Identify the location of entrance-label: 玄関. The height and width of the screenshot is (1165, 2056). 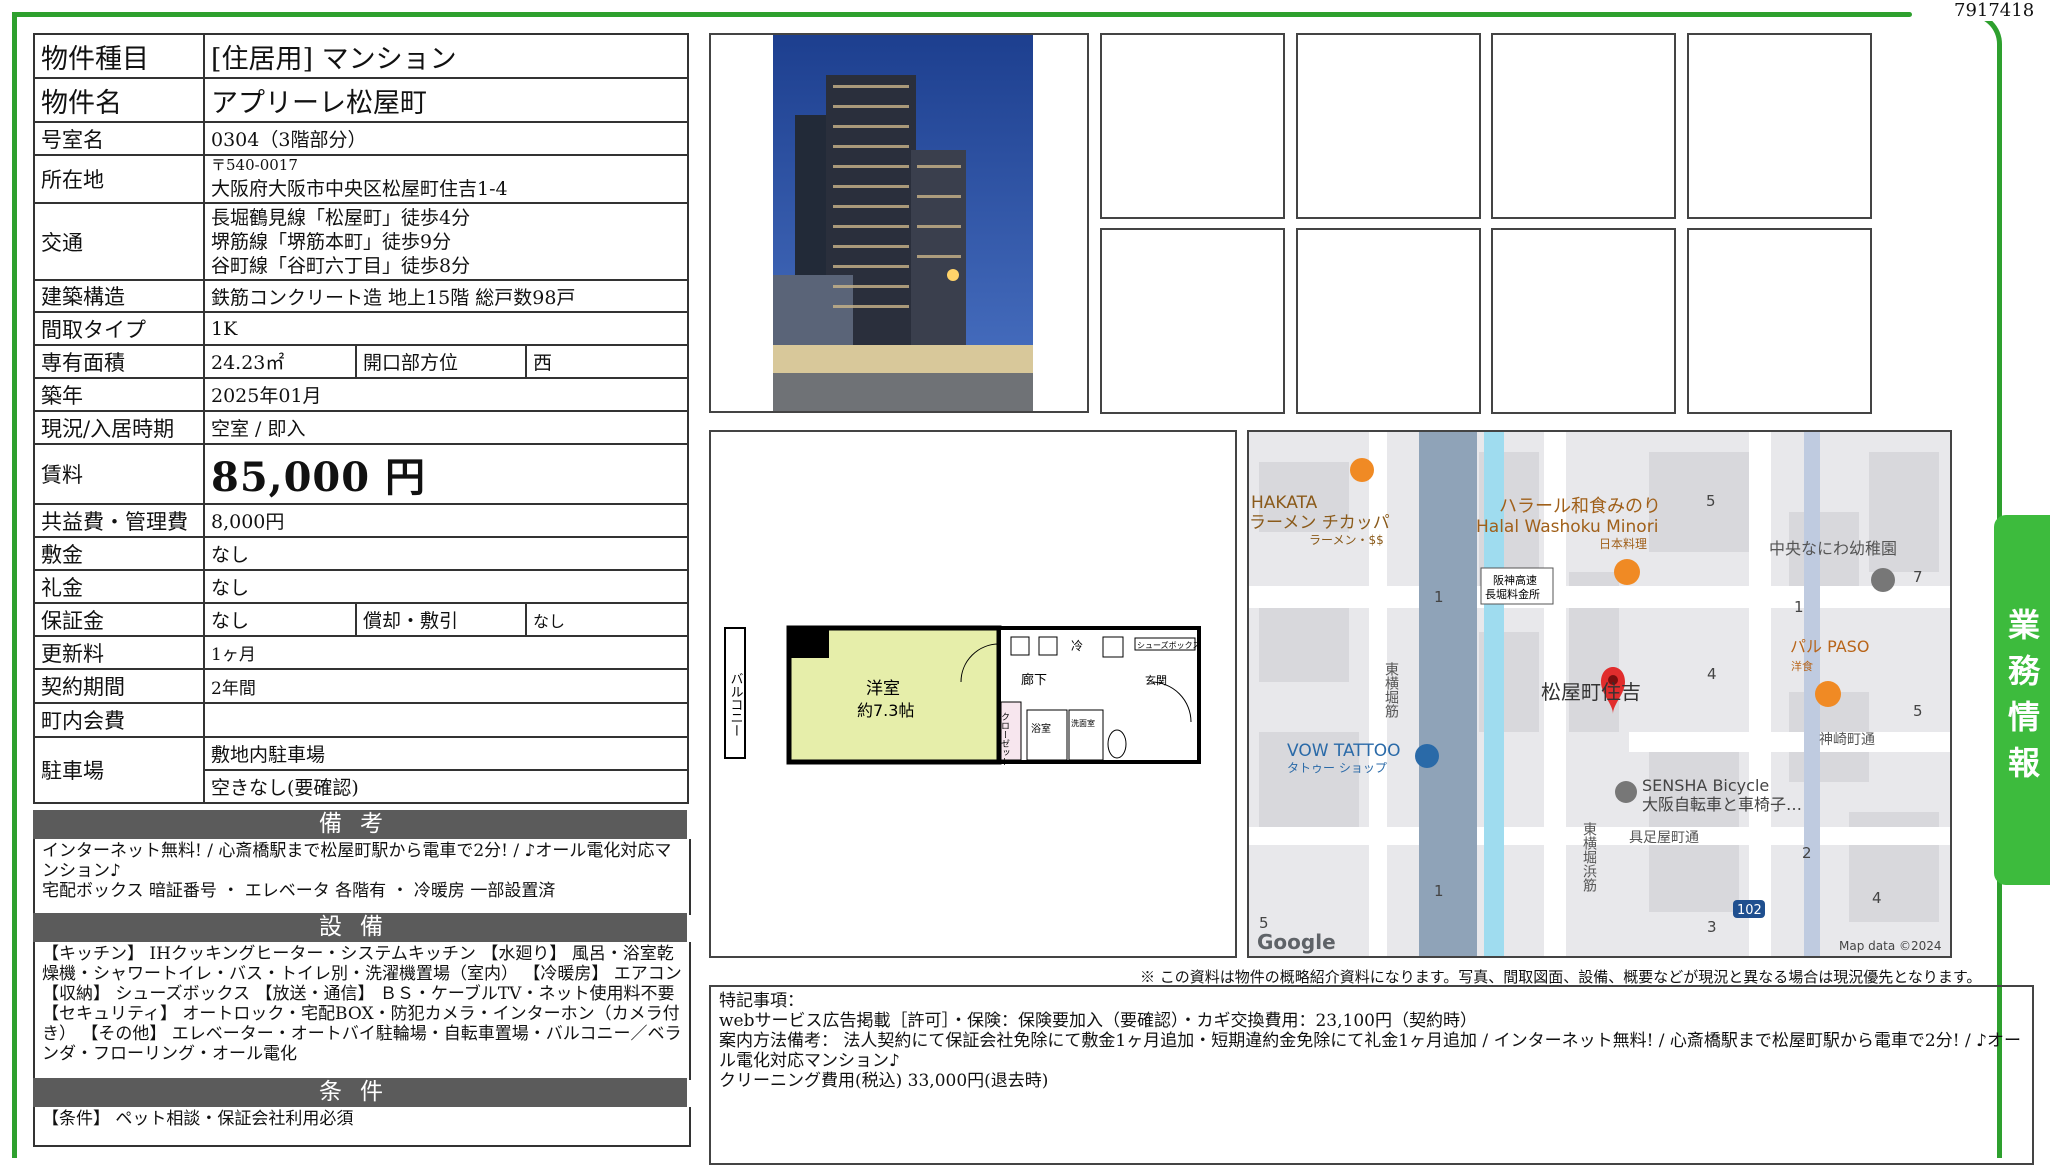
(1156, 680).